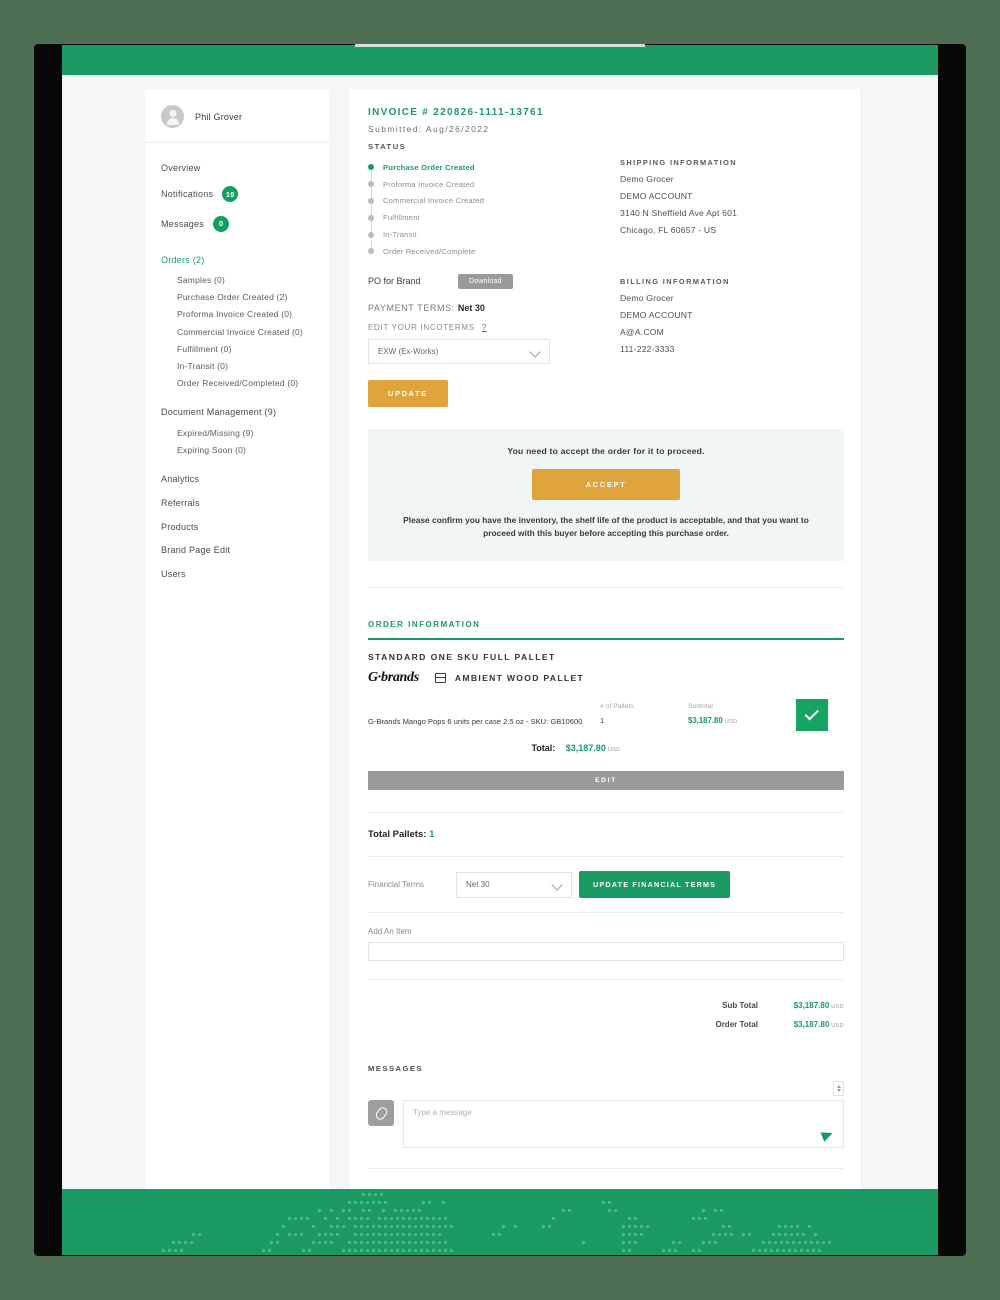 The image size is (1000, 1300). I want to click on sidebar-item-samples: Samples (0), so click(245, 279).